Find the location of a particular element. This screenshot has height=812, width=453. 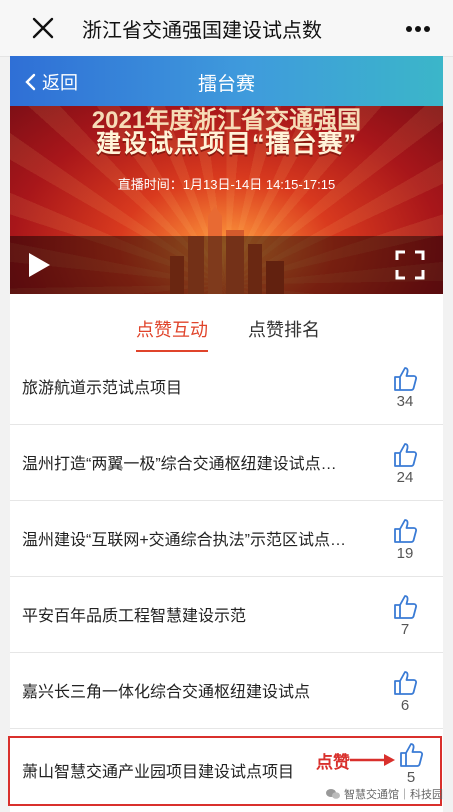

list-item: 平安百年品质工程智慧建设示范 7 is located at coordinates (226, 617).